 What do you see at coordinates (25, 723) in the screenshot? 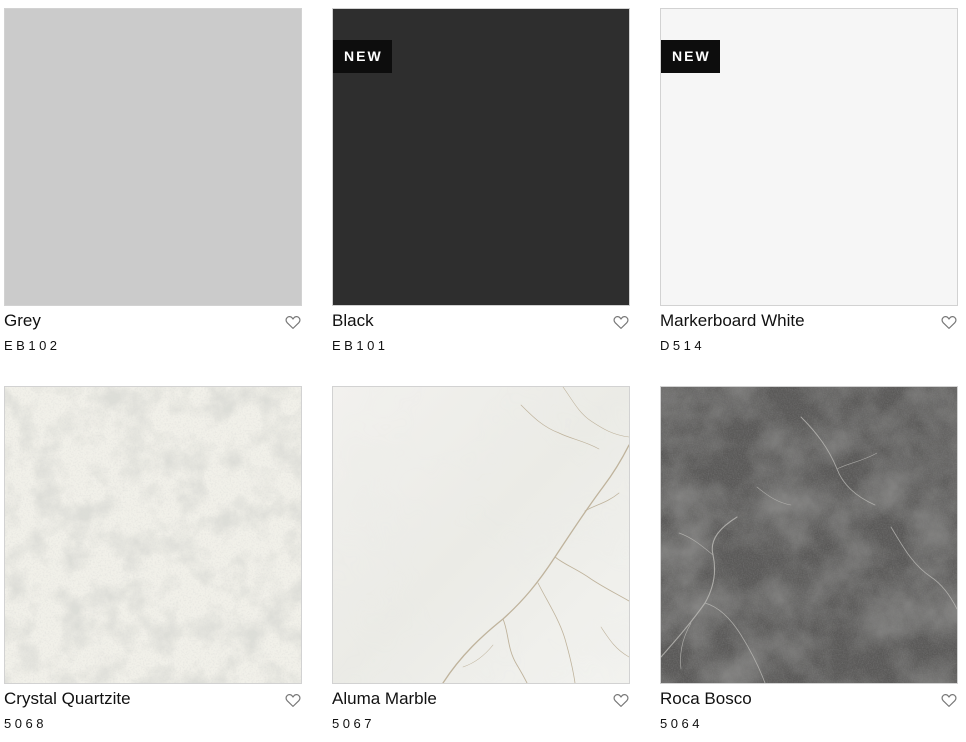
I see `product-code: 5068` at bounding box center [25, 723].